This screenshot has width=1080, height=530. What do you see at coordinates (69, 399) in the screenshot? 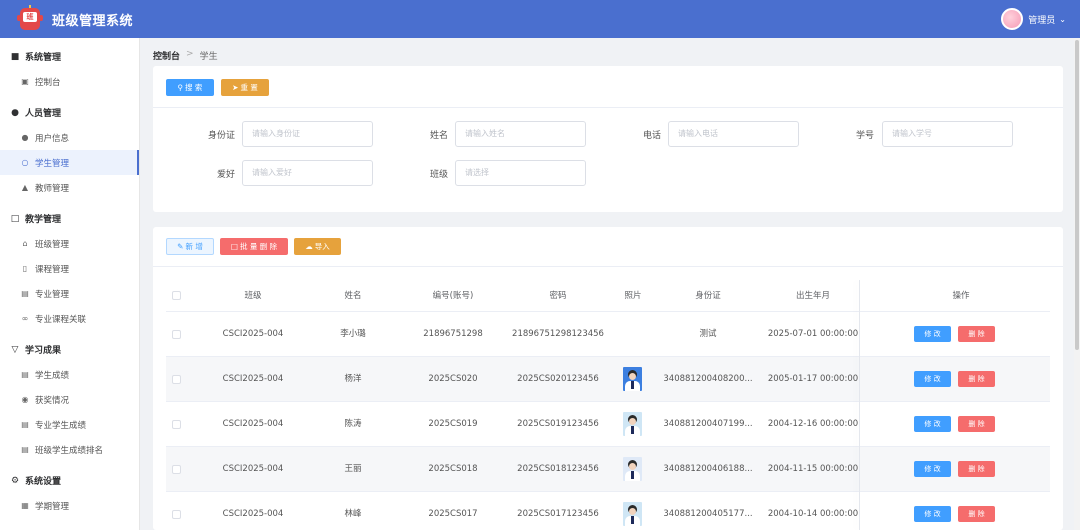
I see `sidebar-item-awards: ◉ 获奖情况` at bounding box center [69, 399].